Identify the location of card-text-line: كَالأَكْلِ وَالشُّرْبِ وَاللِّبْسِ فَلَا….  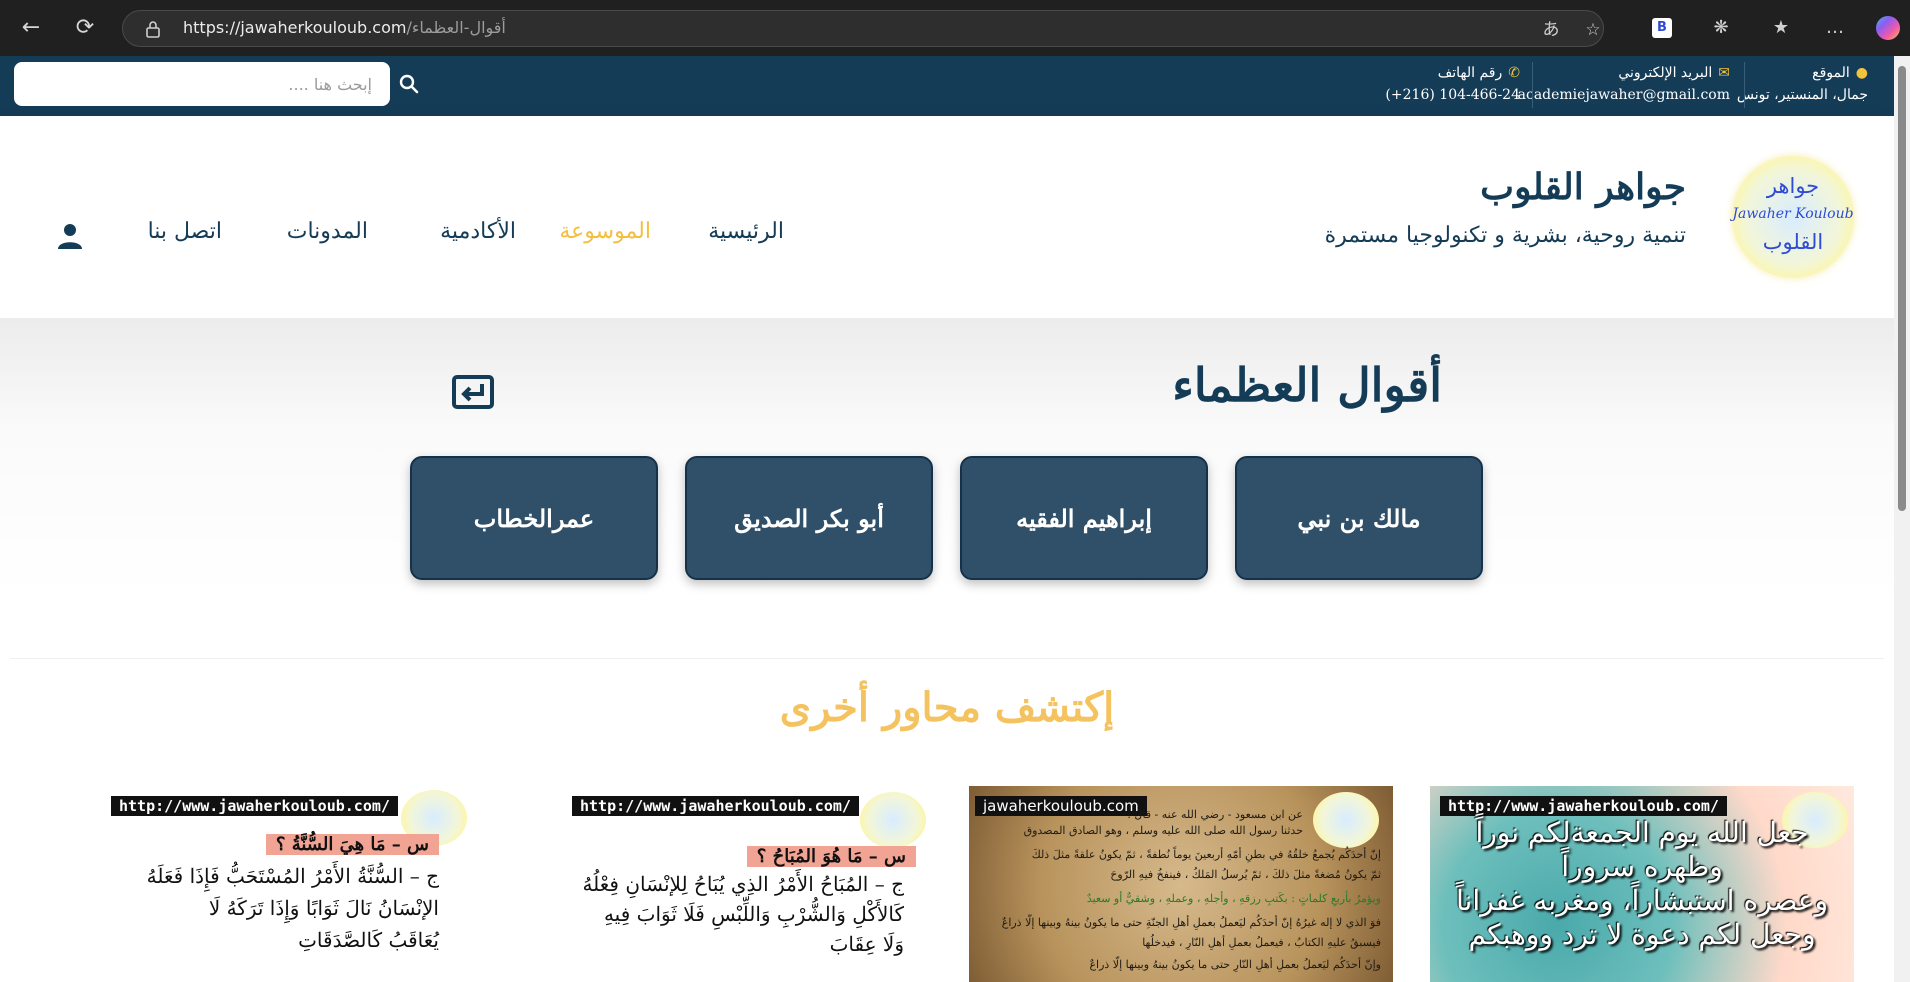
(753, 914).